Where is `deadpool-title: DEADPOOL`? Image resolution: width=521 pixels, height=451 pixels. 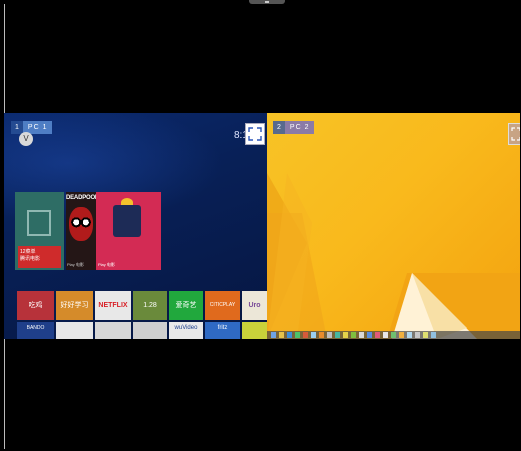
deadpool-title: DEADPOOL is located at coordinates (82, 198).